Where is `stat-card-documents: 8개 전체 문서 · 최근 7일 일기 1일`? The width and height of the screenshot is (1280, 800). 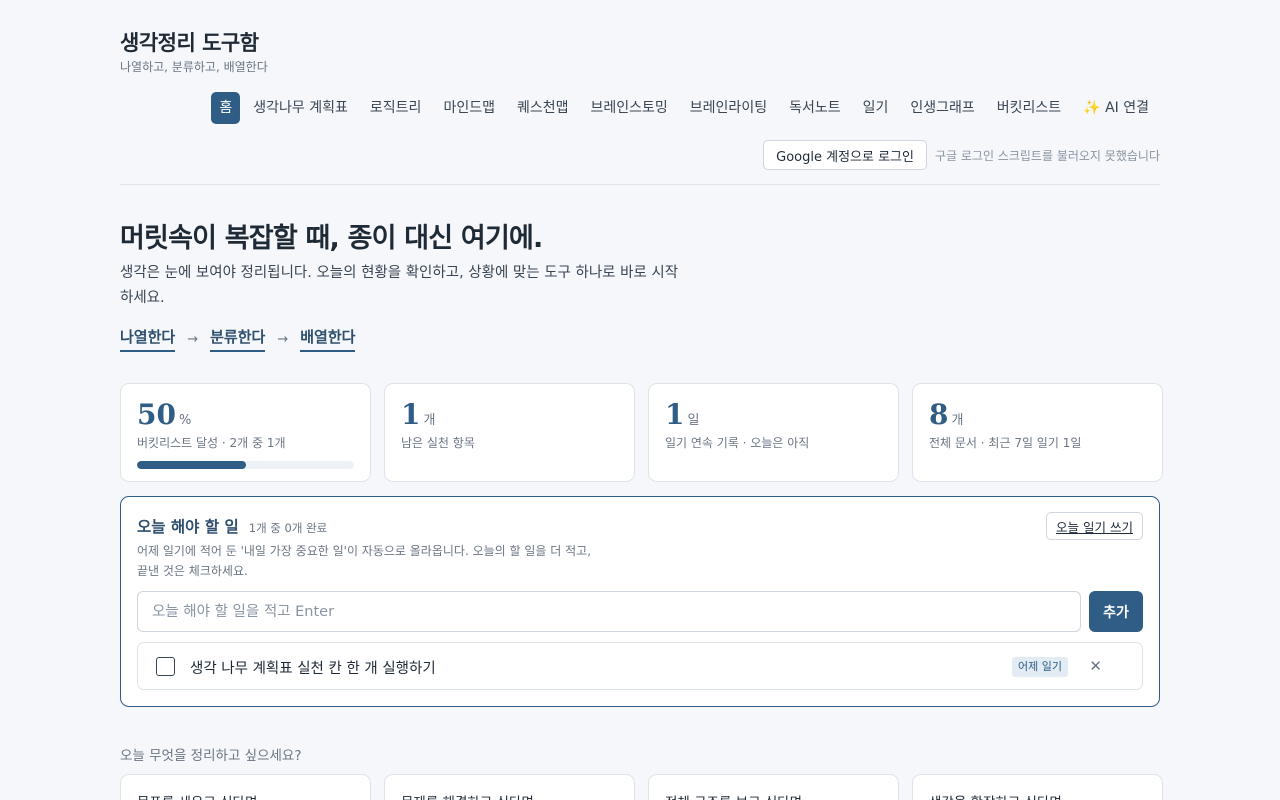
stat-card-documents: 8개 전체 문서 · 최근 7일 일기 1일 is located at coordinates (1037, 432).